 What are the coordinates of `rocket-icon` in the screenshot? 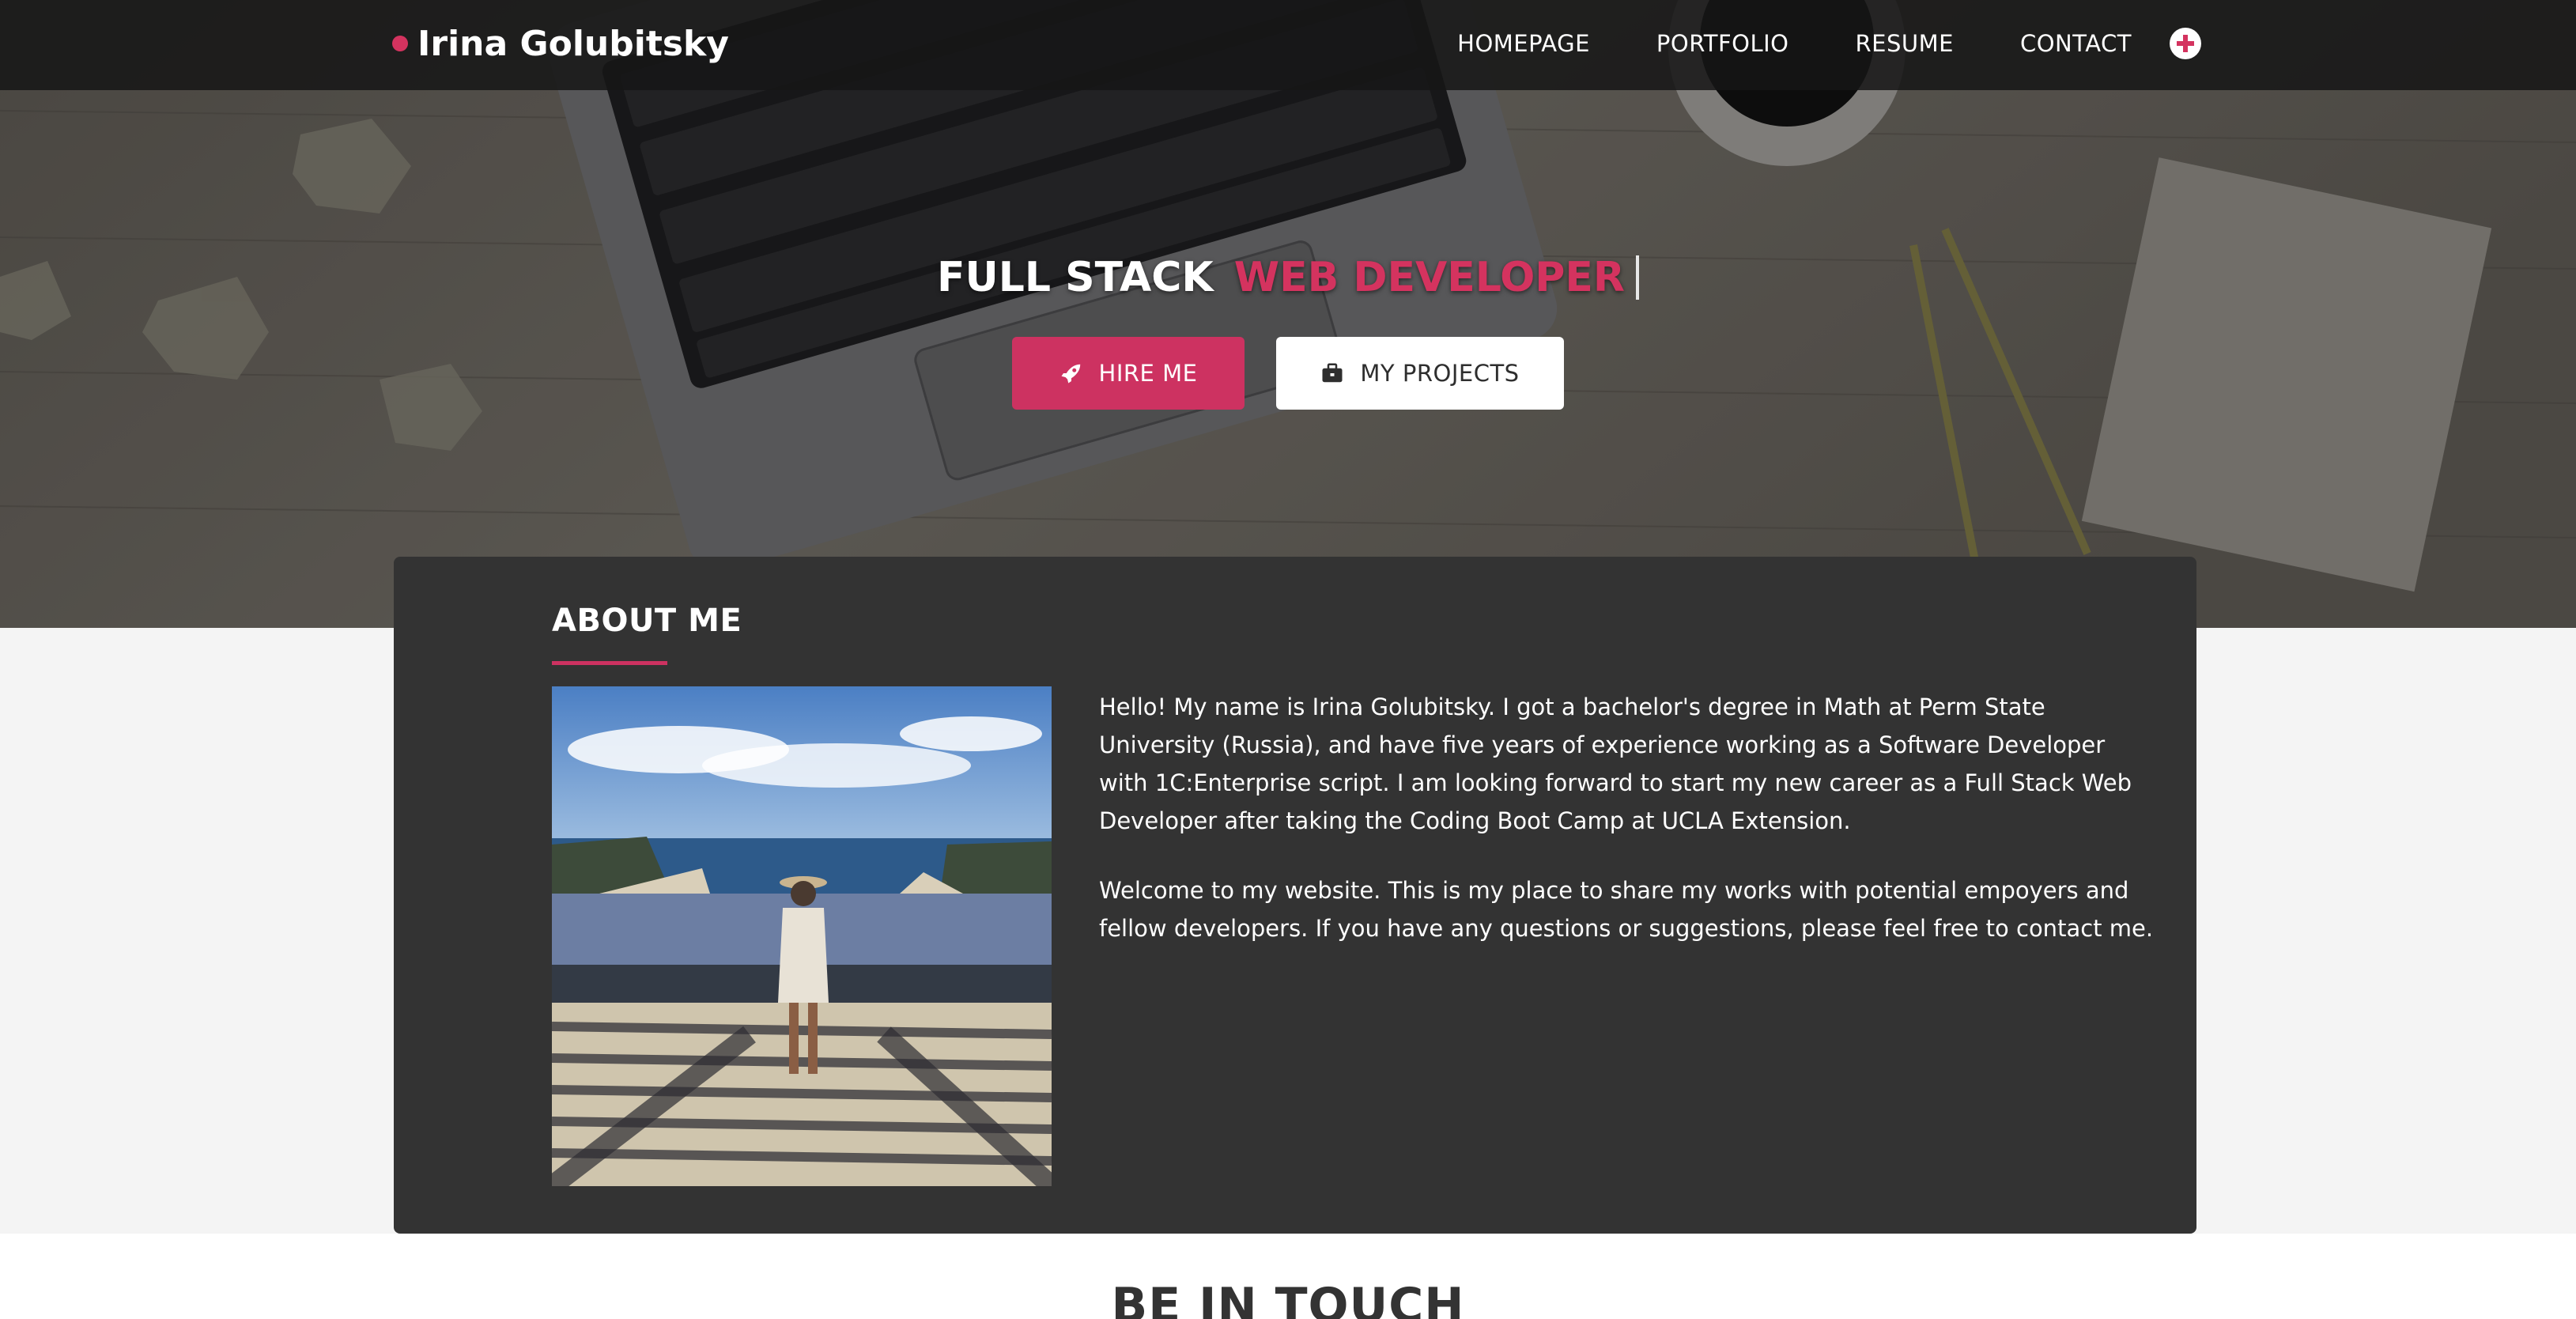 It's located at (1070, 374).